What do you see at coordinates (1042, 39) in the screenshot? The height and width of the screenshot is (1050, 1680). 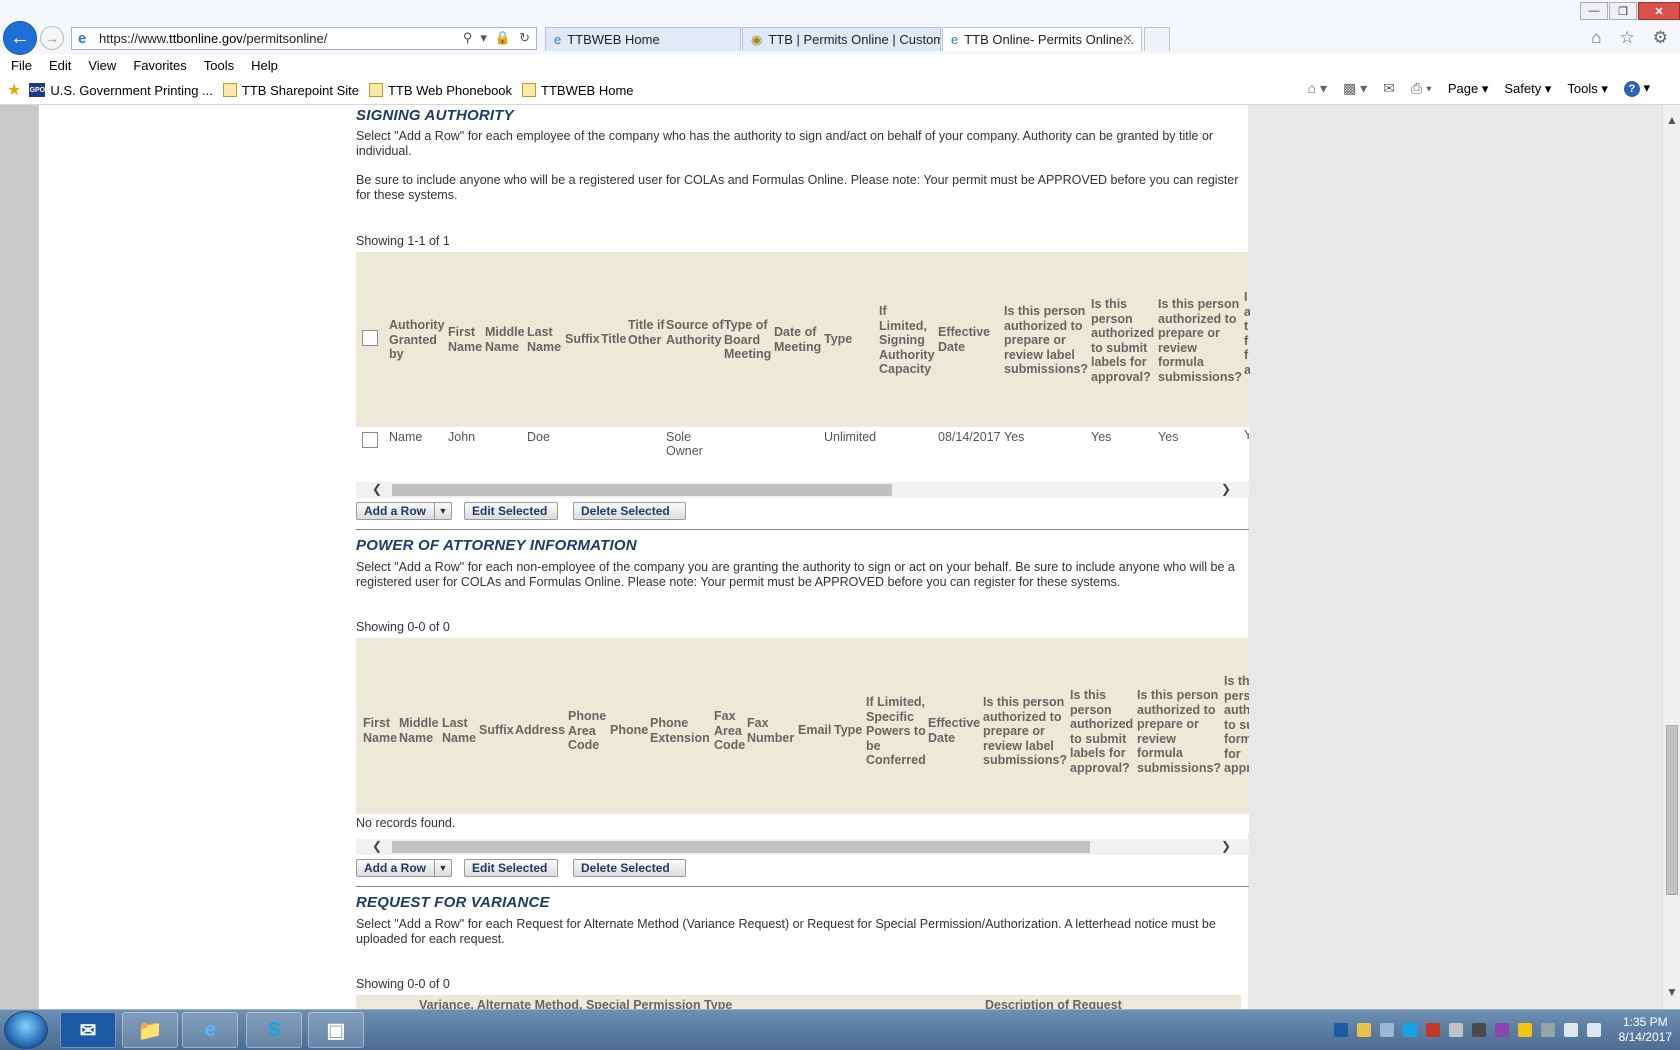 I see `tab-ttb-online-permits: e TTB Online- Permits Online... ✕` at bounding box center [1042, 39].